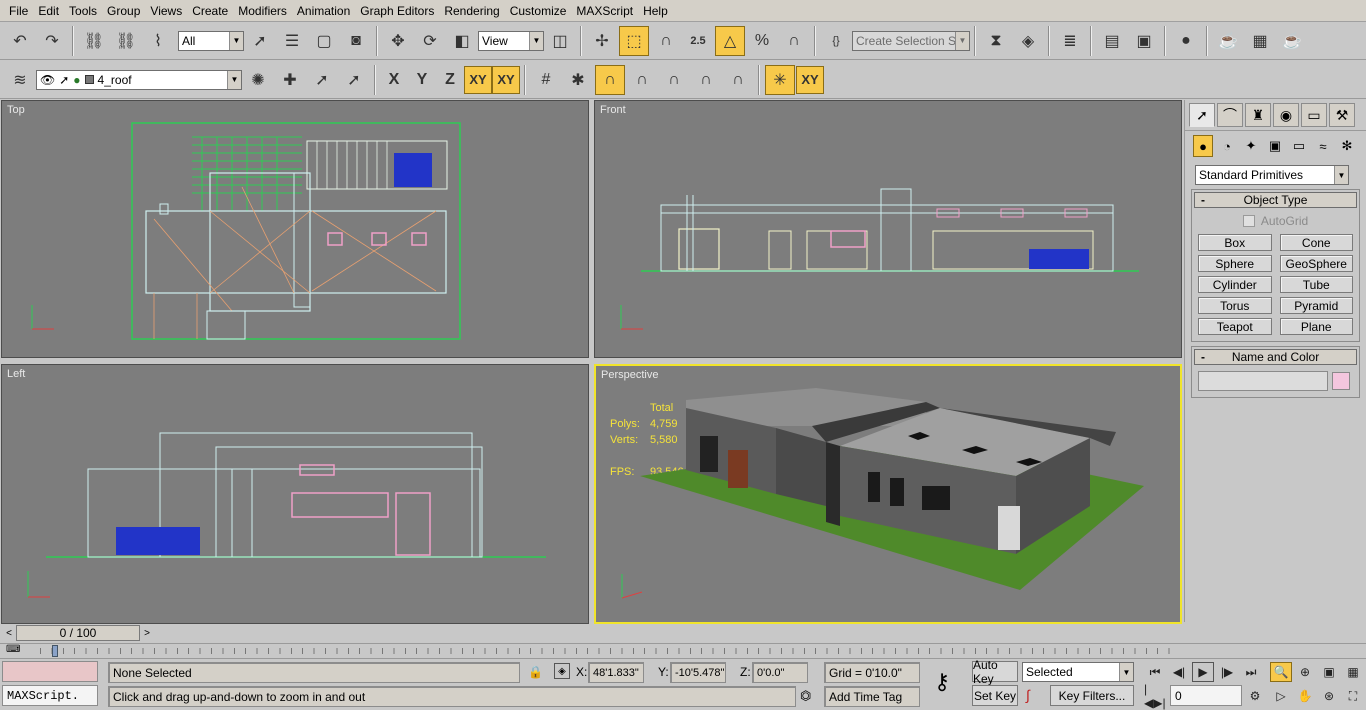  What do you see at coordinates (634, 40) in the screenshot?
I see `keyboard-shortcut-override-icon: ⬚` at bounding box center [634, 40].